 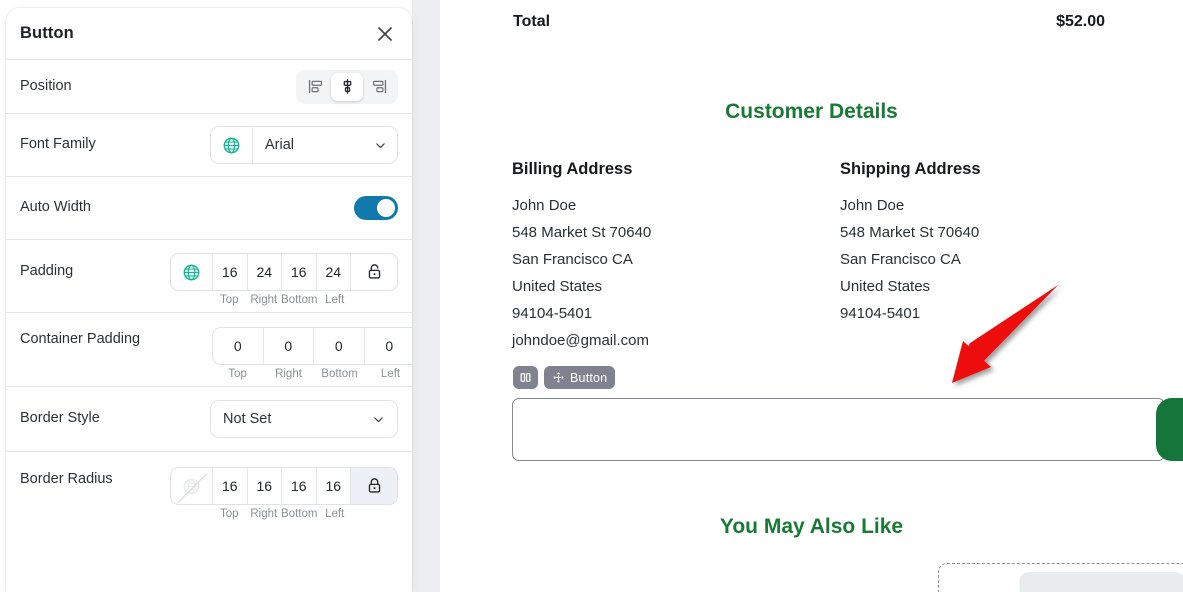 I want to click on lock-closed-icon, so click(x=374, y=486).